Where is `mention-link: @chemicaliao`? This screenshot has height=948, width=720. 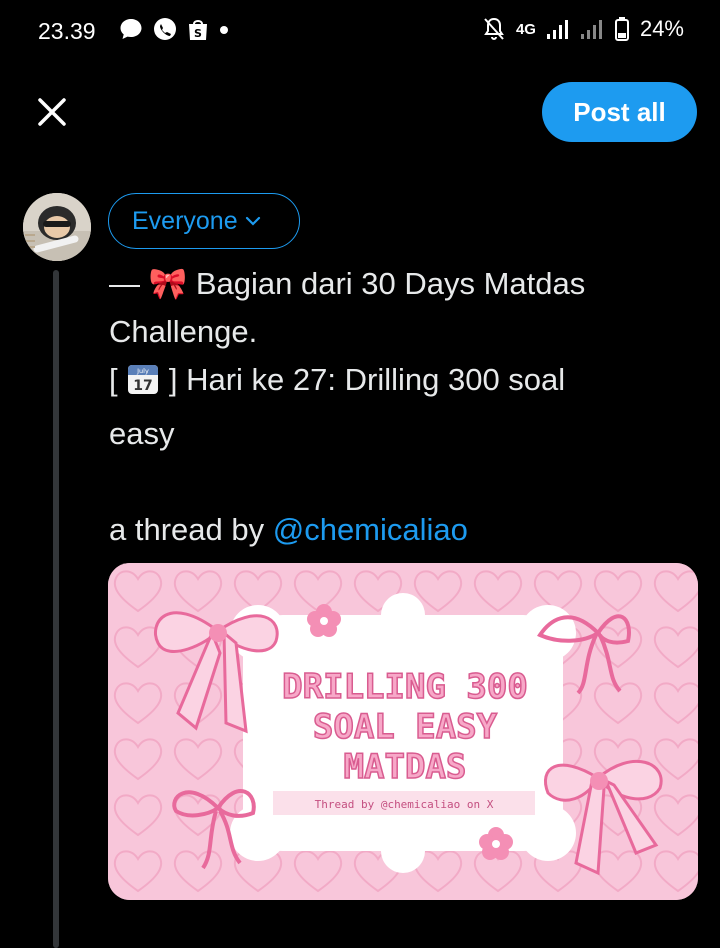
mention-link: @chemicaliao is located at coordinates (370, 529).